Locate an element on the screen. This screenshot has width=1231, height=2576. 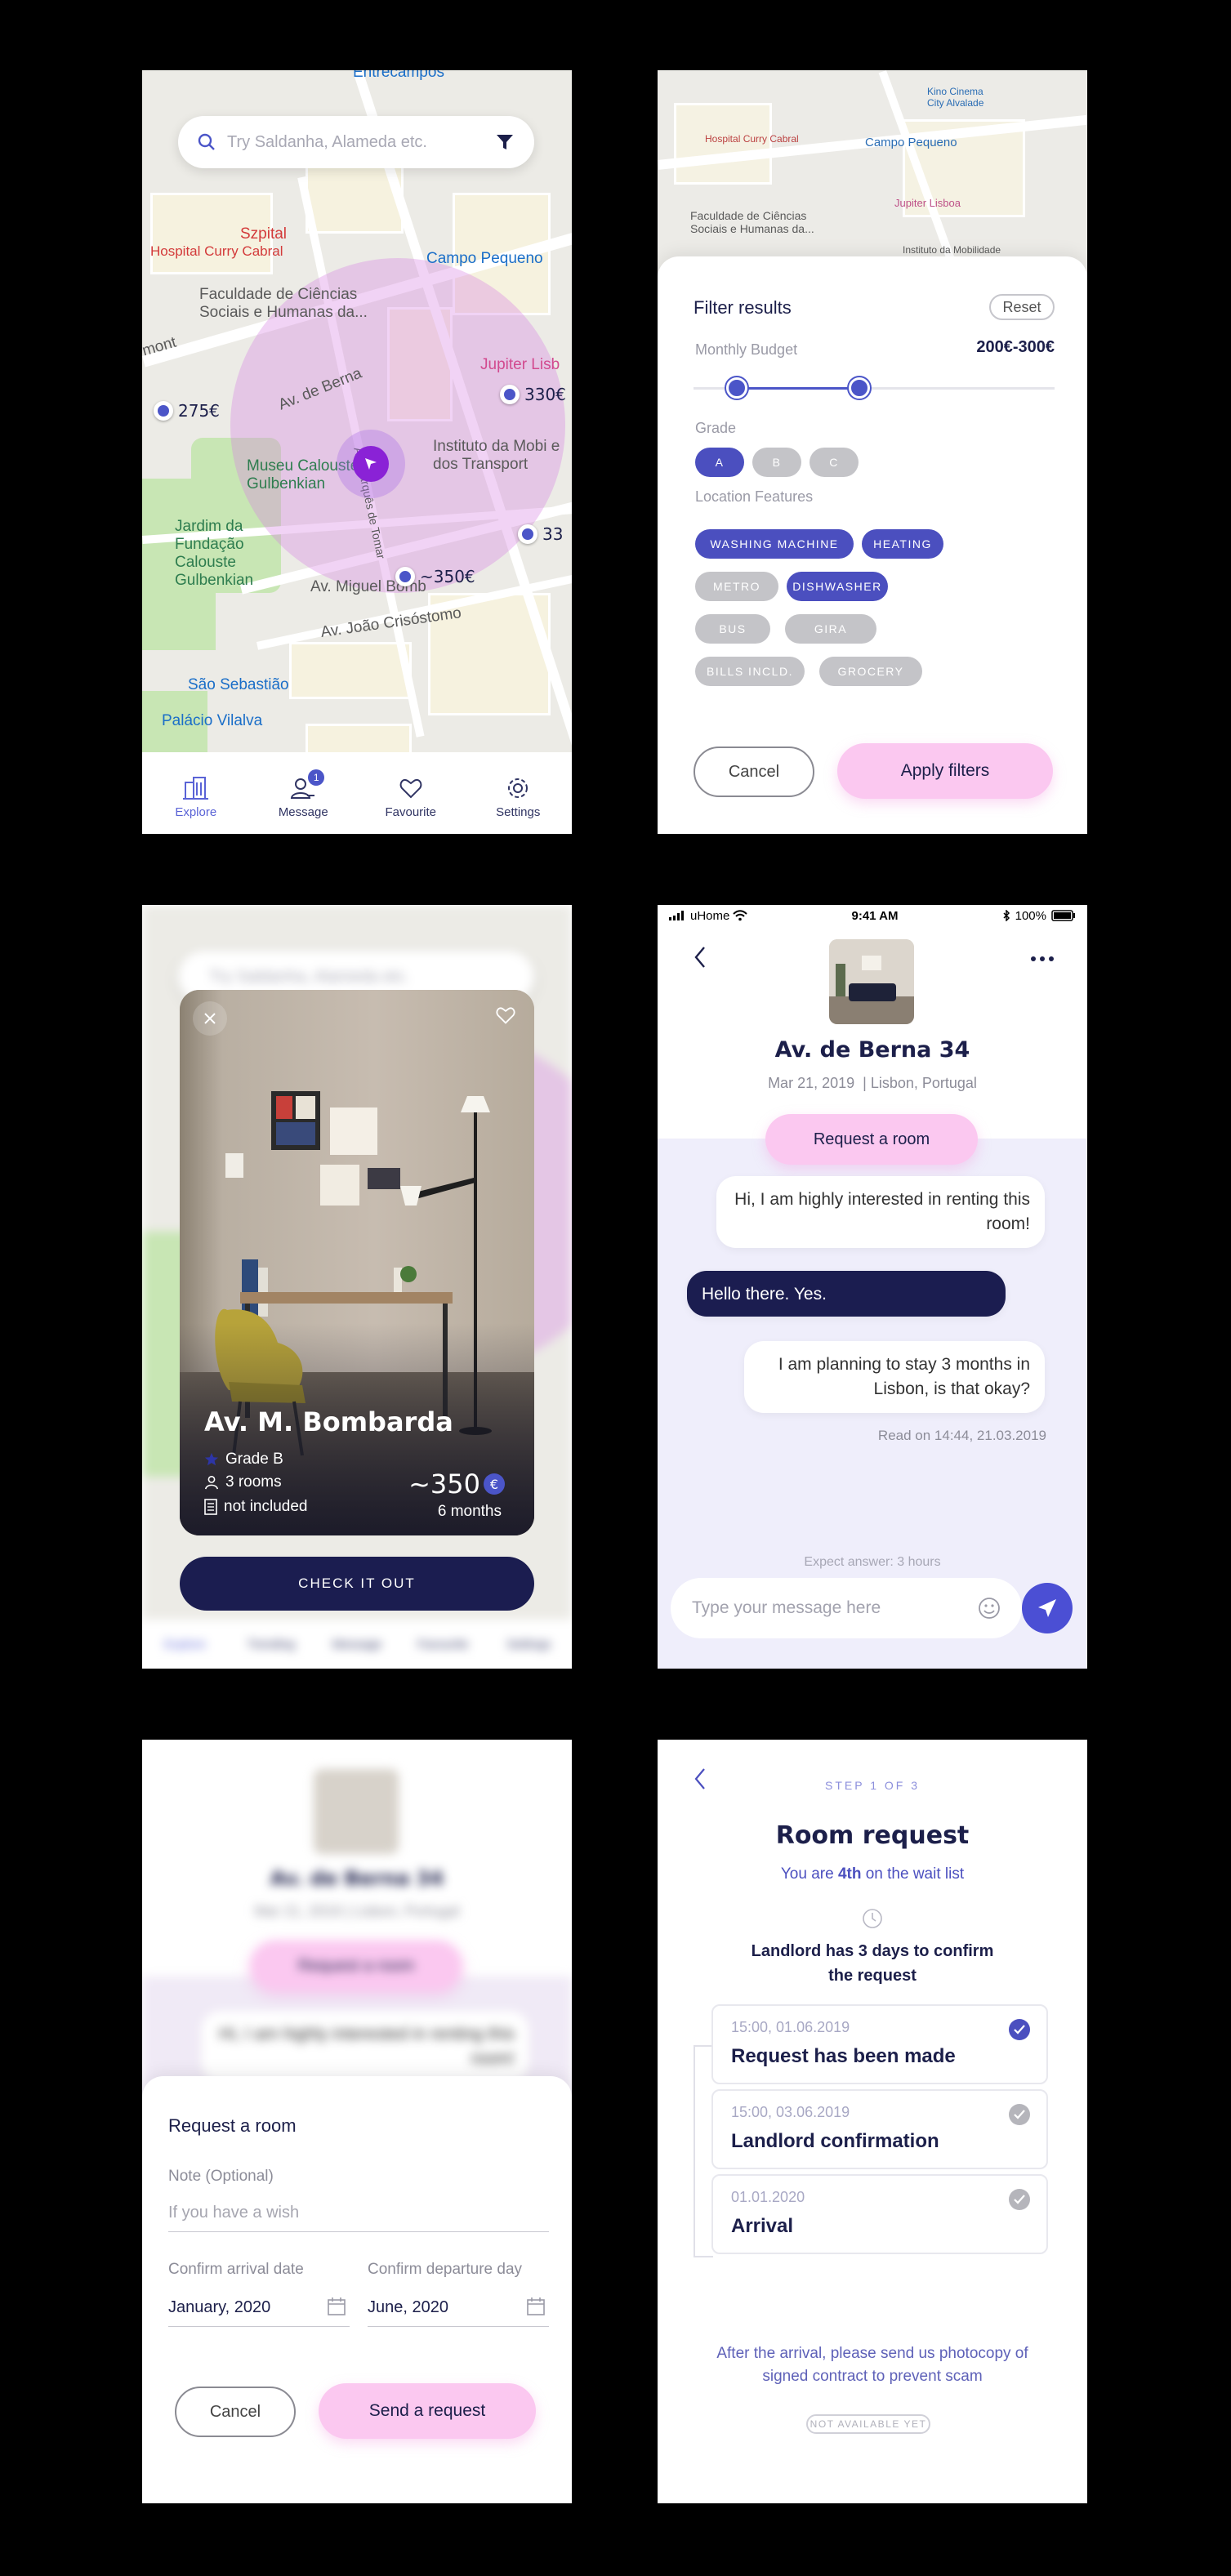
listing-date: Mar 21, 2019 is located at coordinates (811, 1083).